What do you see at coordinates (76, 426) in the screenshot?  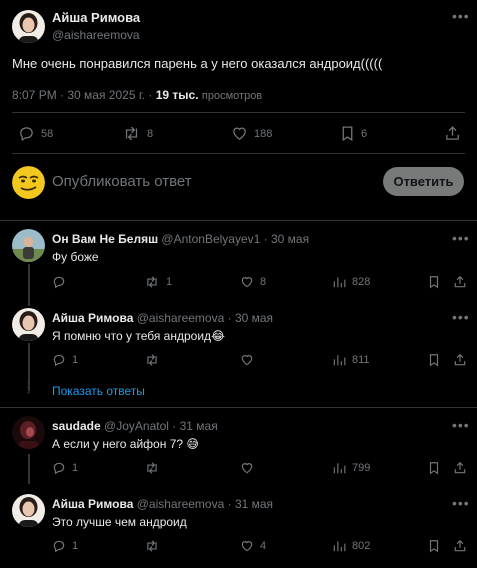 I see `reply-author-name: saudade` at bounding box center [76, 426].